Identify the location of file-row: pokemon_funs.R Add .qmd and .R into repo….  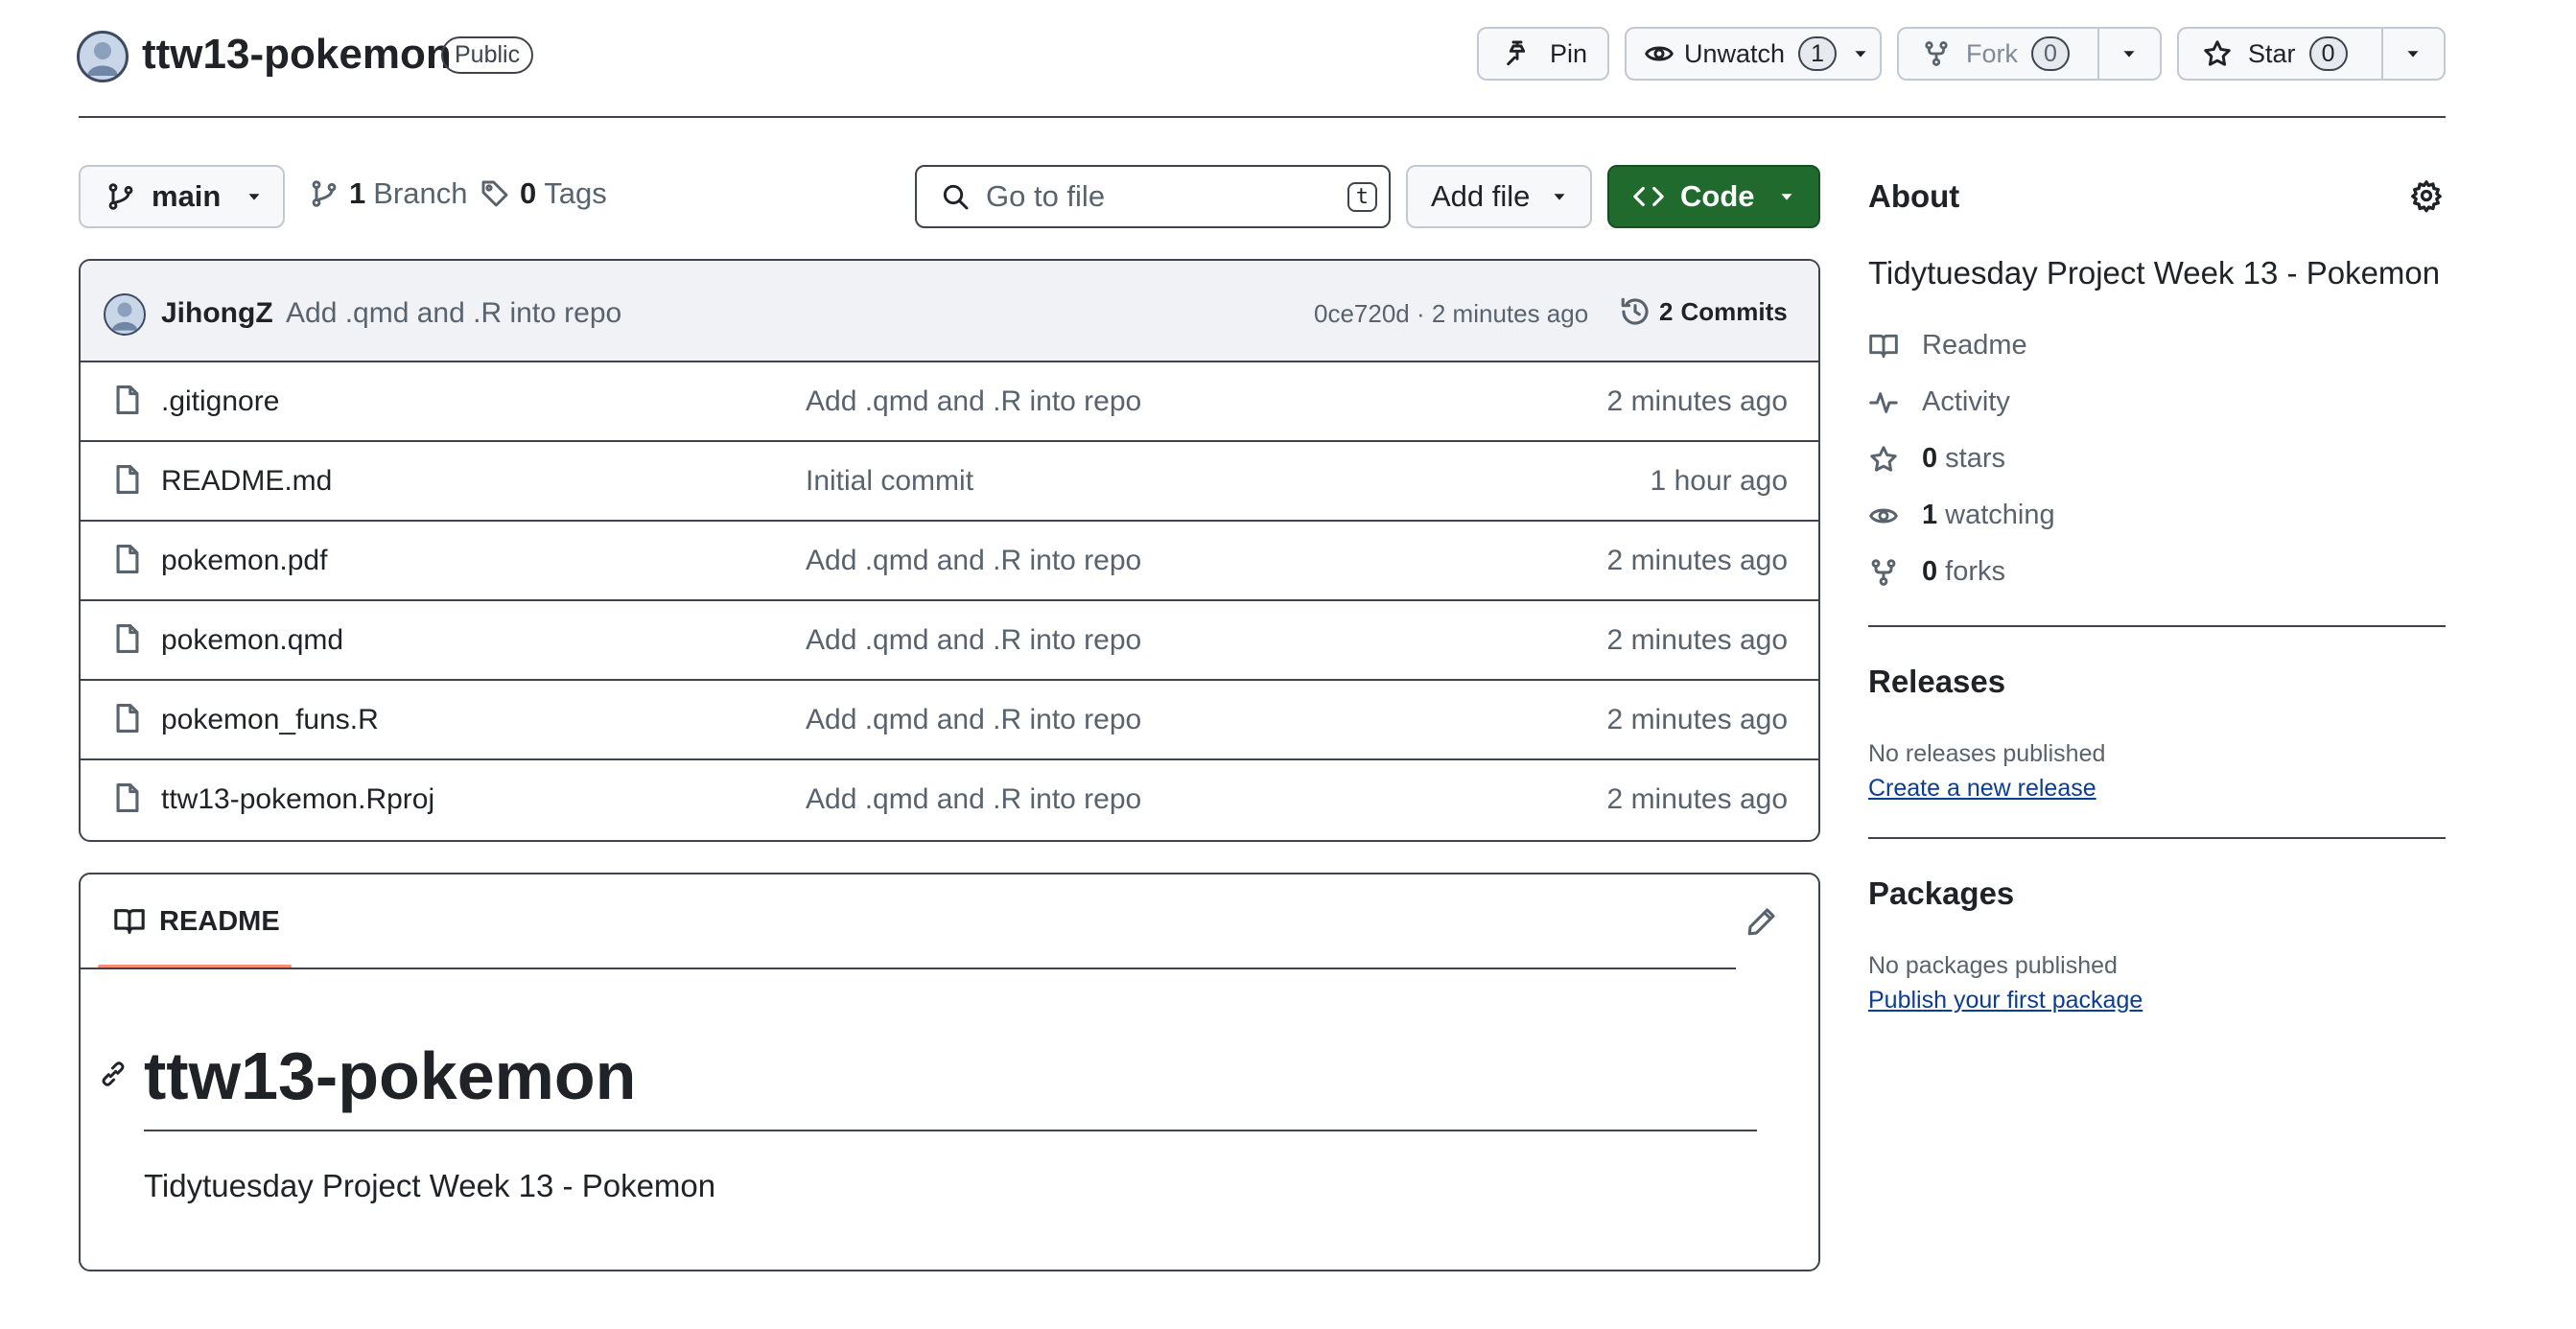
(949, 721).